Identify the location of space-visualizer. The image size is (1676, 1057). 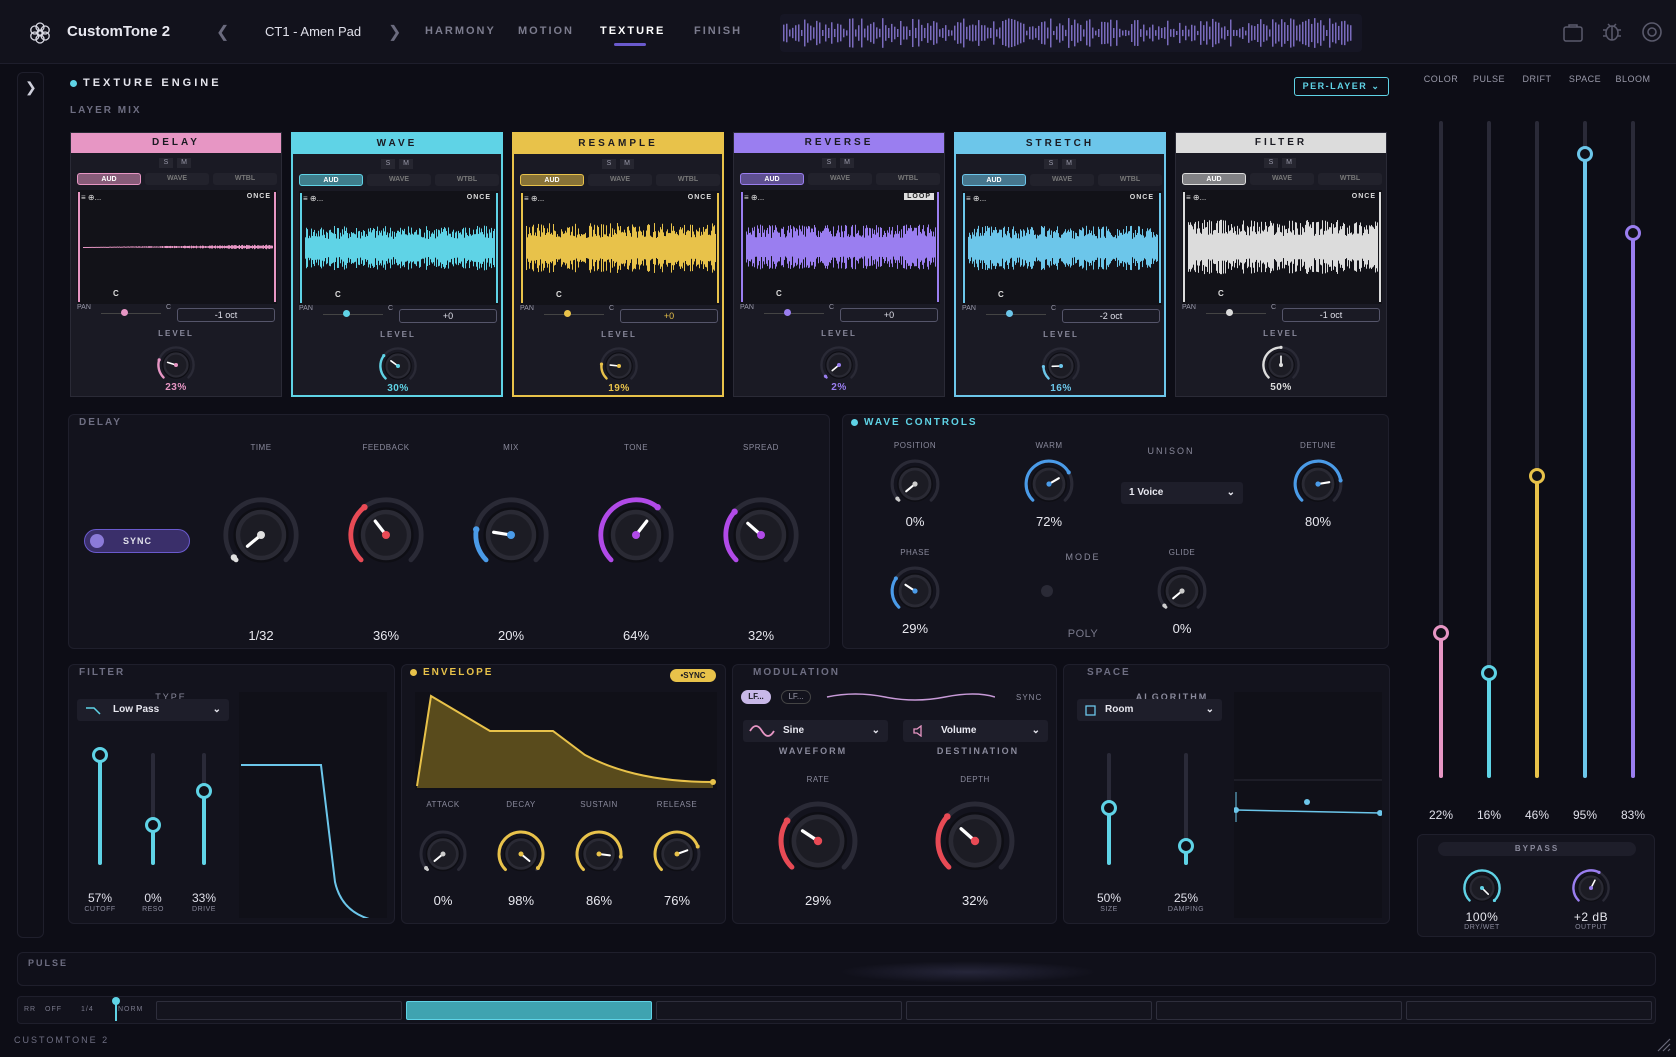
(1308, 805).